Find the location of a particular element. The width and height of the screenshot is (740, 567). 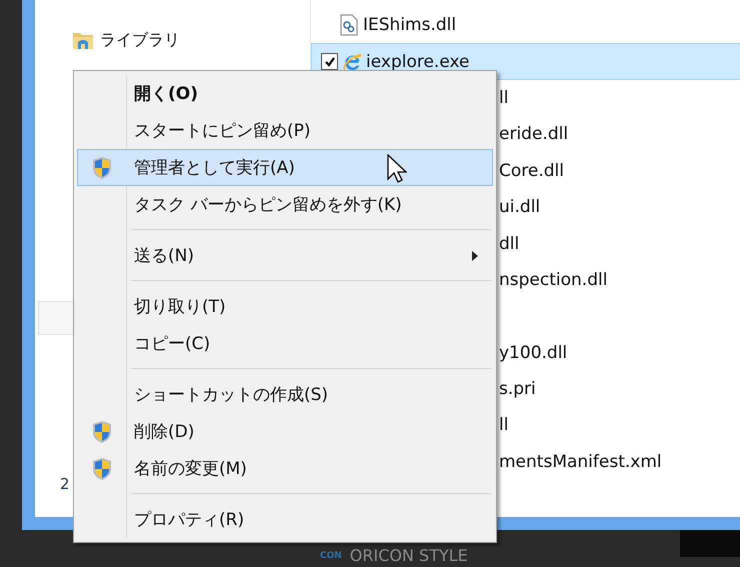

menu-item: 送る(N) is located at coordinates (285, 255).